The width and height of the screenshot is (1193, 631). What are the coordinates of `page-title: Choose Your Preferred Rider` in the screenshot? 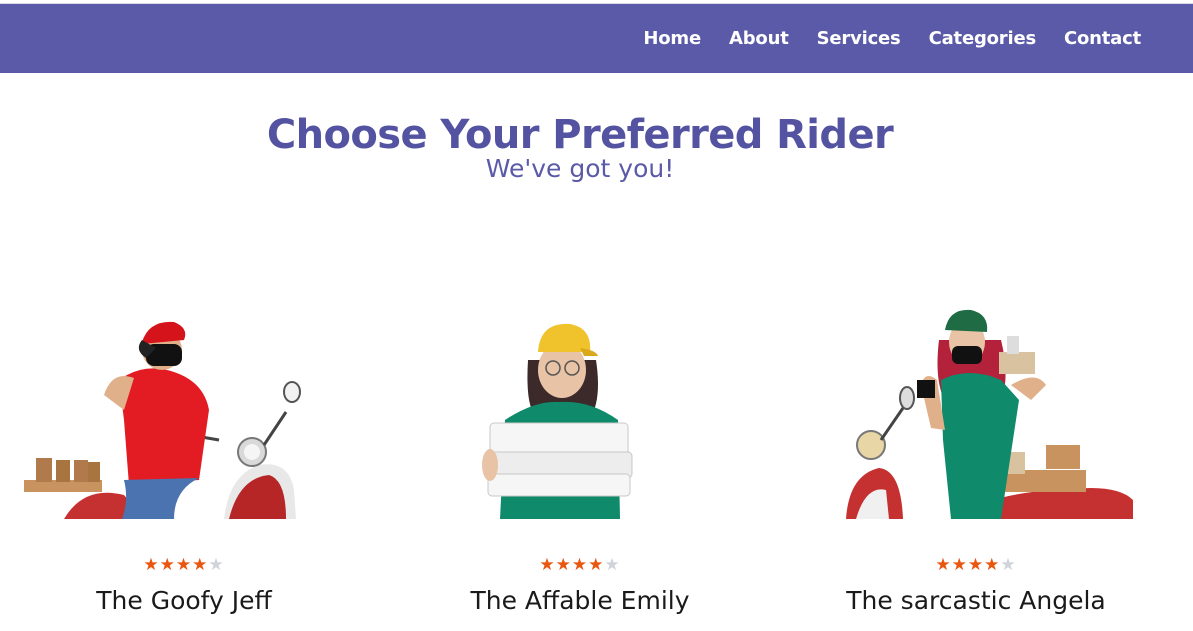 It's located at (580, 135).